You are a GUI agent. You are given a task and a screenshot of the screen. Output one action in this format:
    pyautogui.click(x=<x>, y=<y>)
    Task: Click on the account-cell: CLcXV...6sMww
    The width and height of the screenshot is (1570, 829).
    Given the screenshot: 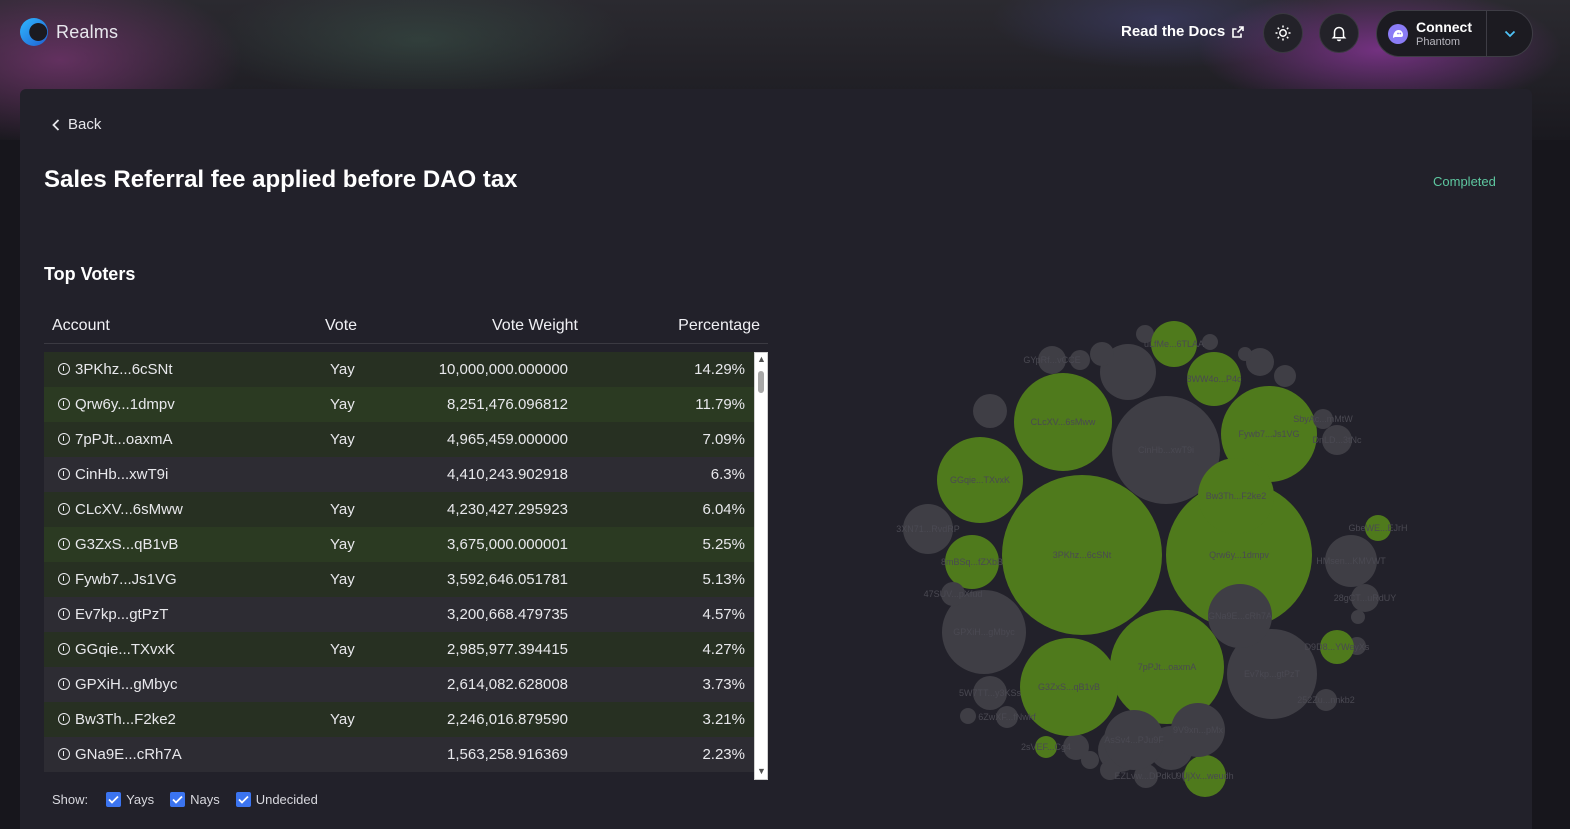 What is the action you would take?
    pyautogui.click(x=129, y=509)
    